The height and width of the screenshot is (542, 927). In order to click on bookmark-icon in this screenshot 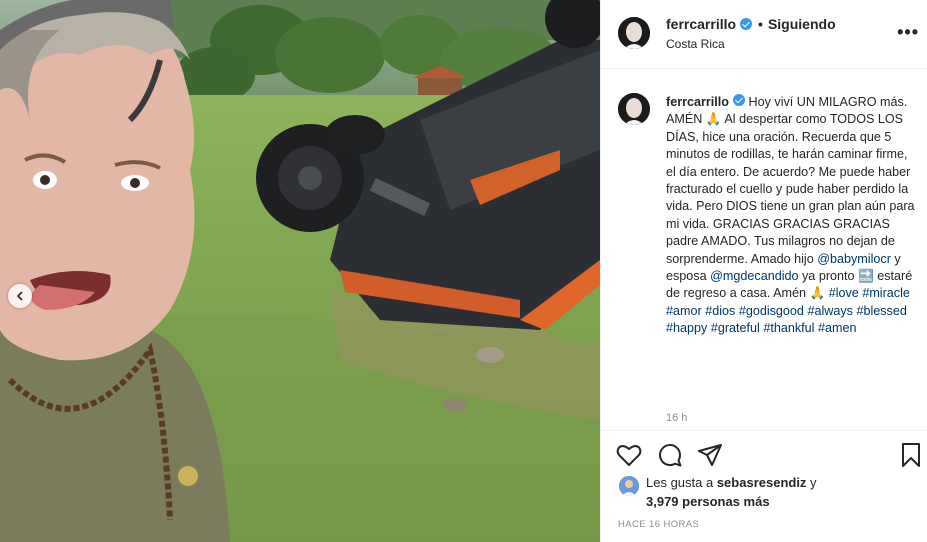, I will do `click(911, 455)`.